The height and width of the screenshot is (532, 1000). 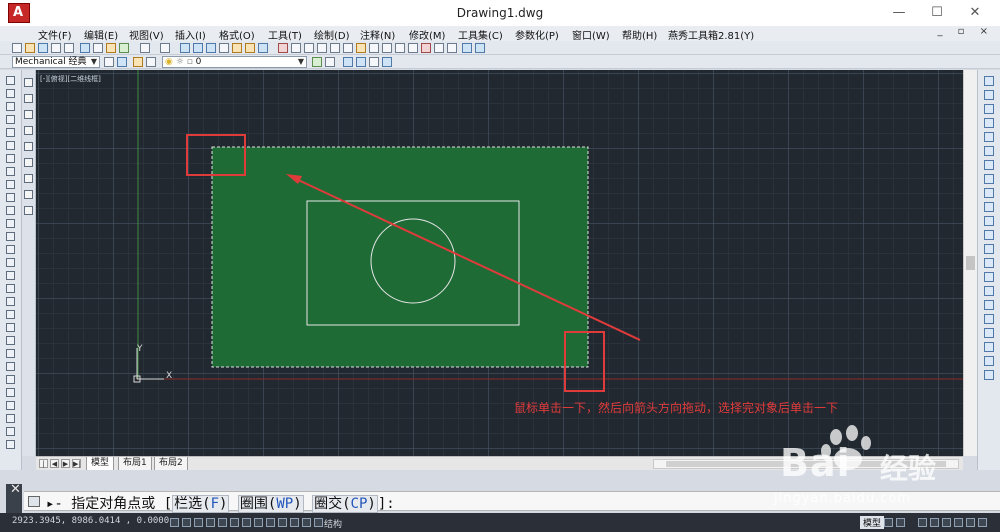 What do you see at coordinates (282, 522) in the screenshot?
I see `dynamic-input-icon` at bounding box center [282, 522].